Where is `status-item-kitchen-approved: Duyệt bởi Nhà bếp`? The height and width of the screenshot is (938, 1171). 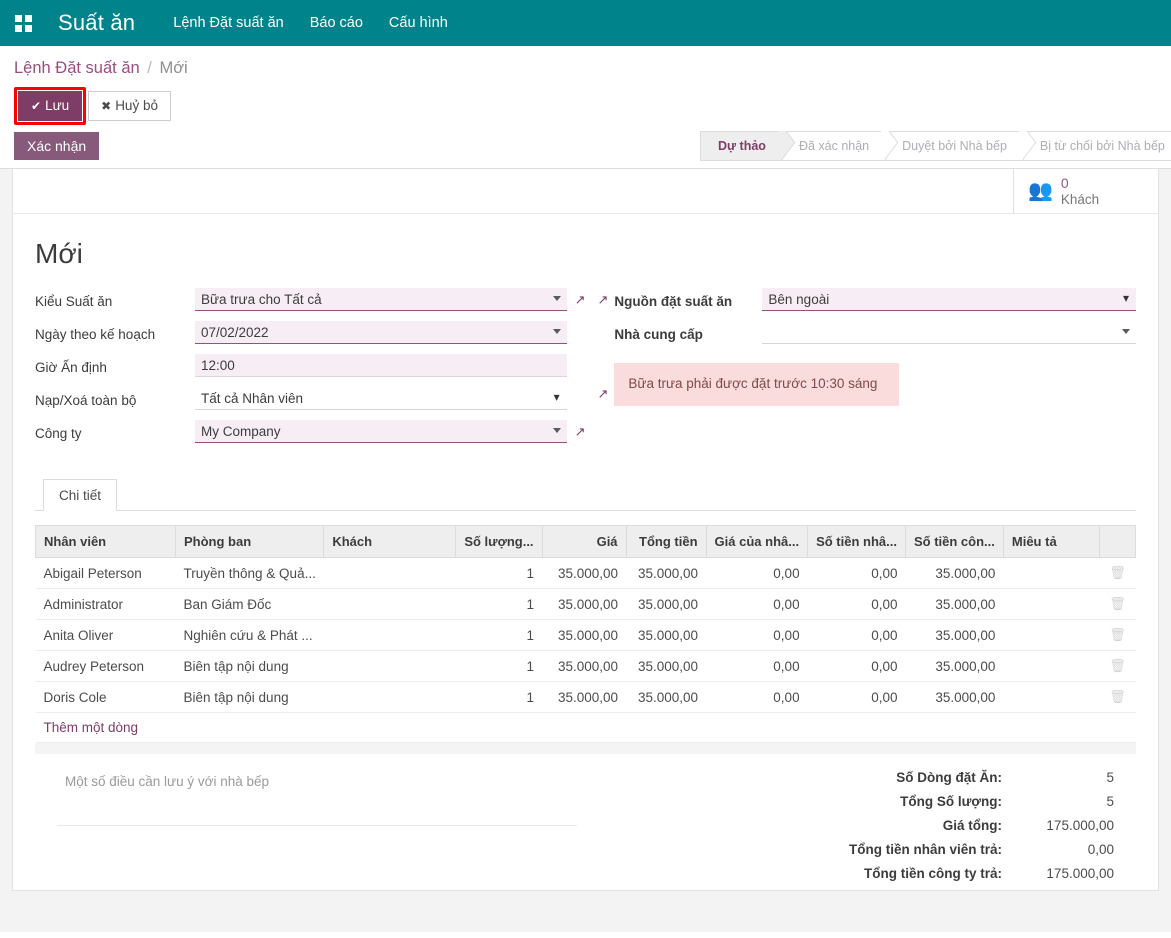
status-item-kitchen-approved: Duyệt bởi Nhà bếp is located at coordinates (954, 146).